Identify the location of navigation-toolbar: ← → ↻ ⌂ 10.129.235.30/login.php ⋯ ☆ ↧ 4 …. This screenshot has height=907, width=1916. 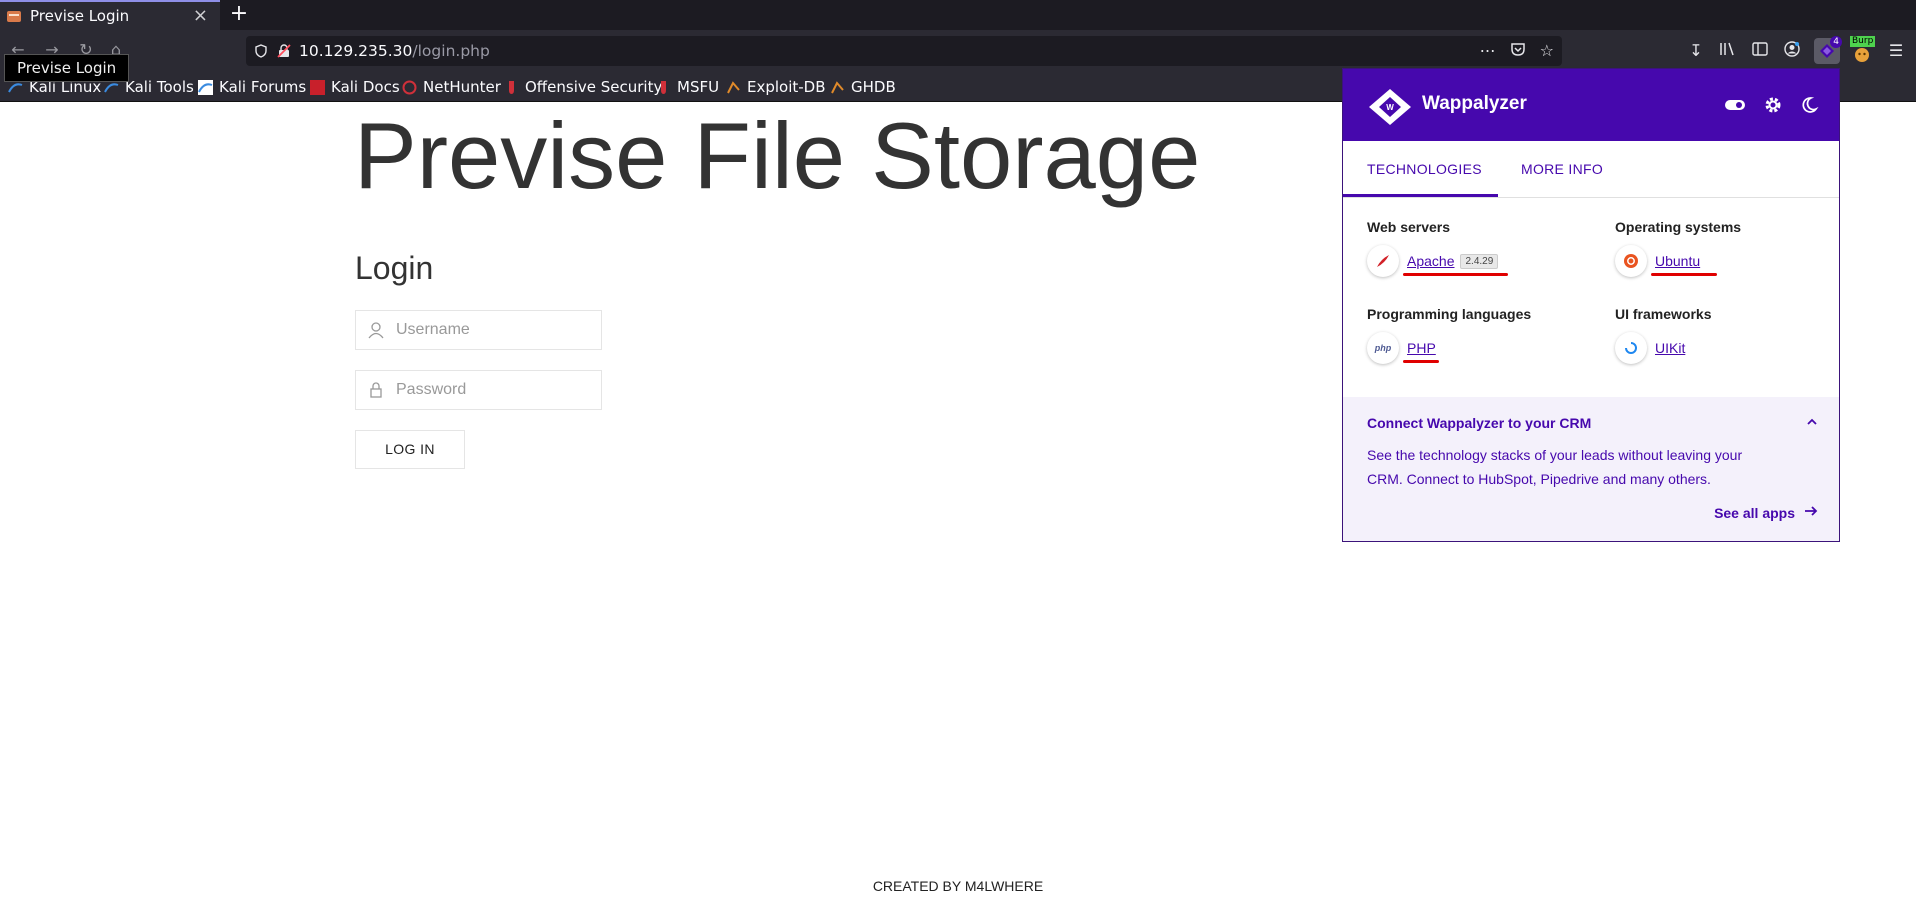
(958, 51).